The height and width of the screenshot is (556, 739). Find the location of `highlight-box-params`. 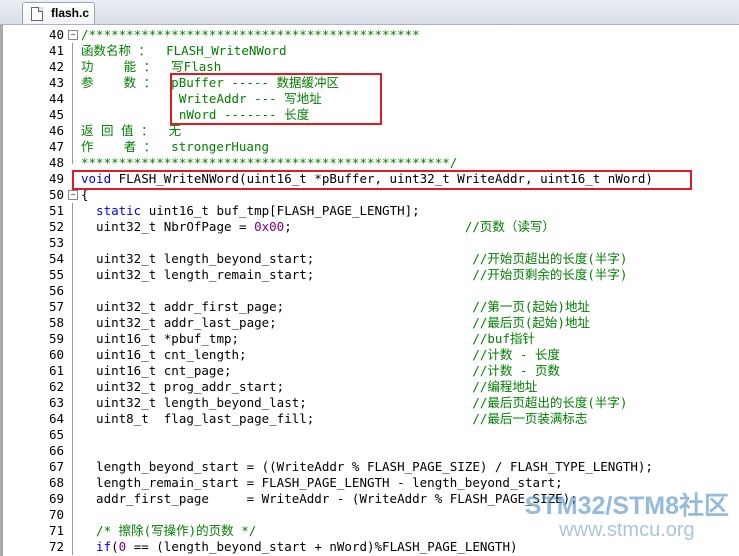

highlight-box-params is located at coordinates (276, 99).